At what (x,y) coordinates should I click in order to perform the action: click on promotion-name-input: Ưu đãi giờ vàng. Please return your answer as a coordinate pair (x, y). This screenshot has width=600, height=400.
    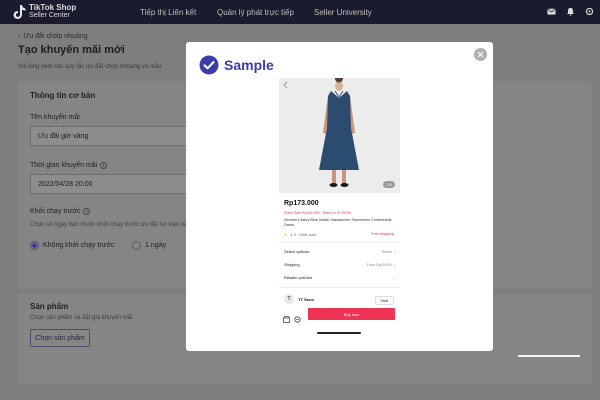
    Looking at the image, I should click on (114, 136).